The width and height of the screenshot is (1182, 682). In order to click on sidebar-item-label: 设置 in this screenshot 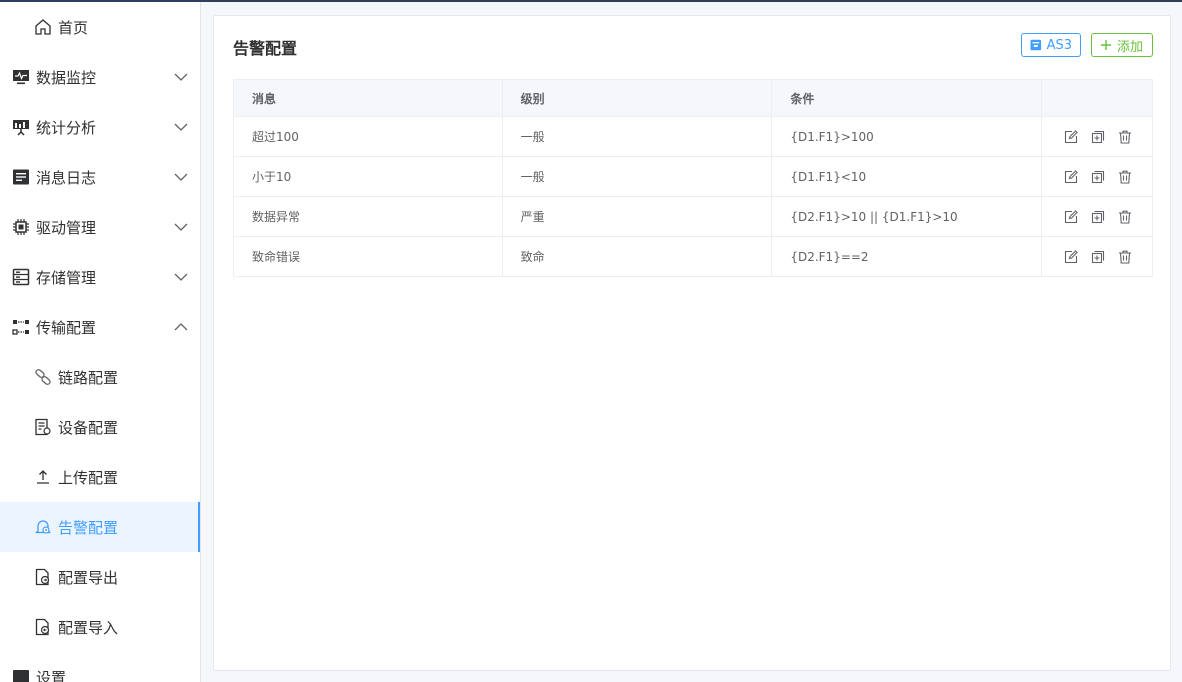, I will do `click(51, 675)`.